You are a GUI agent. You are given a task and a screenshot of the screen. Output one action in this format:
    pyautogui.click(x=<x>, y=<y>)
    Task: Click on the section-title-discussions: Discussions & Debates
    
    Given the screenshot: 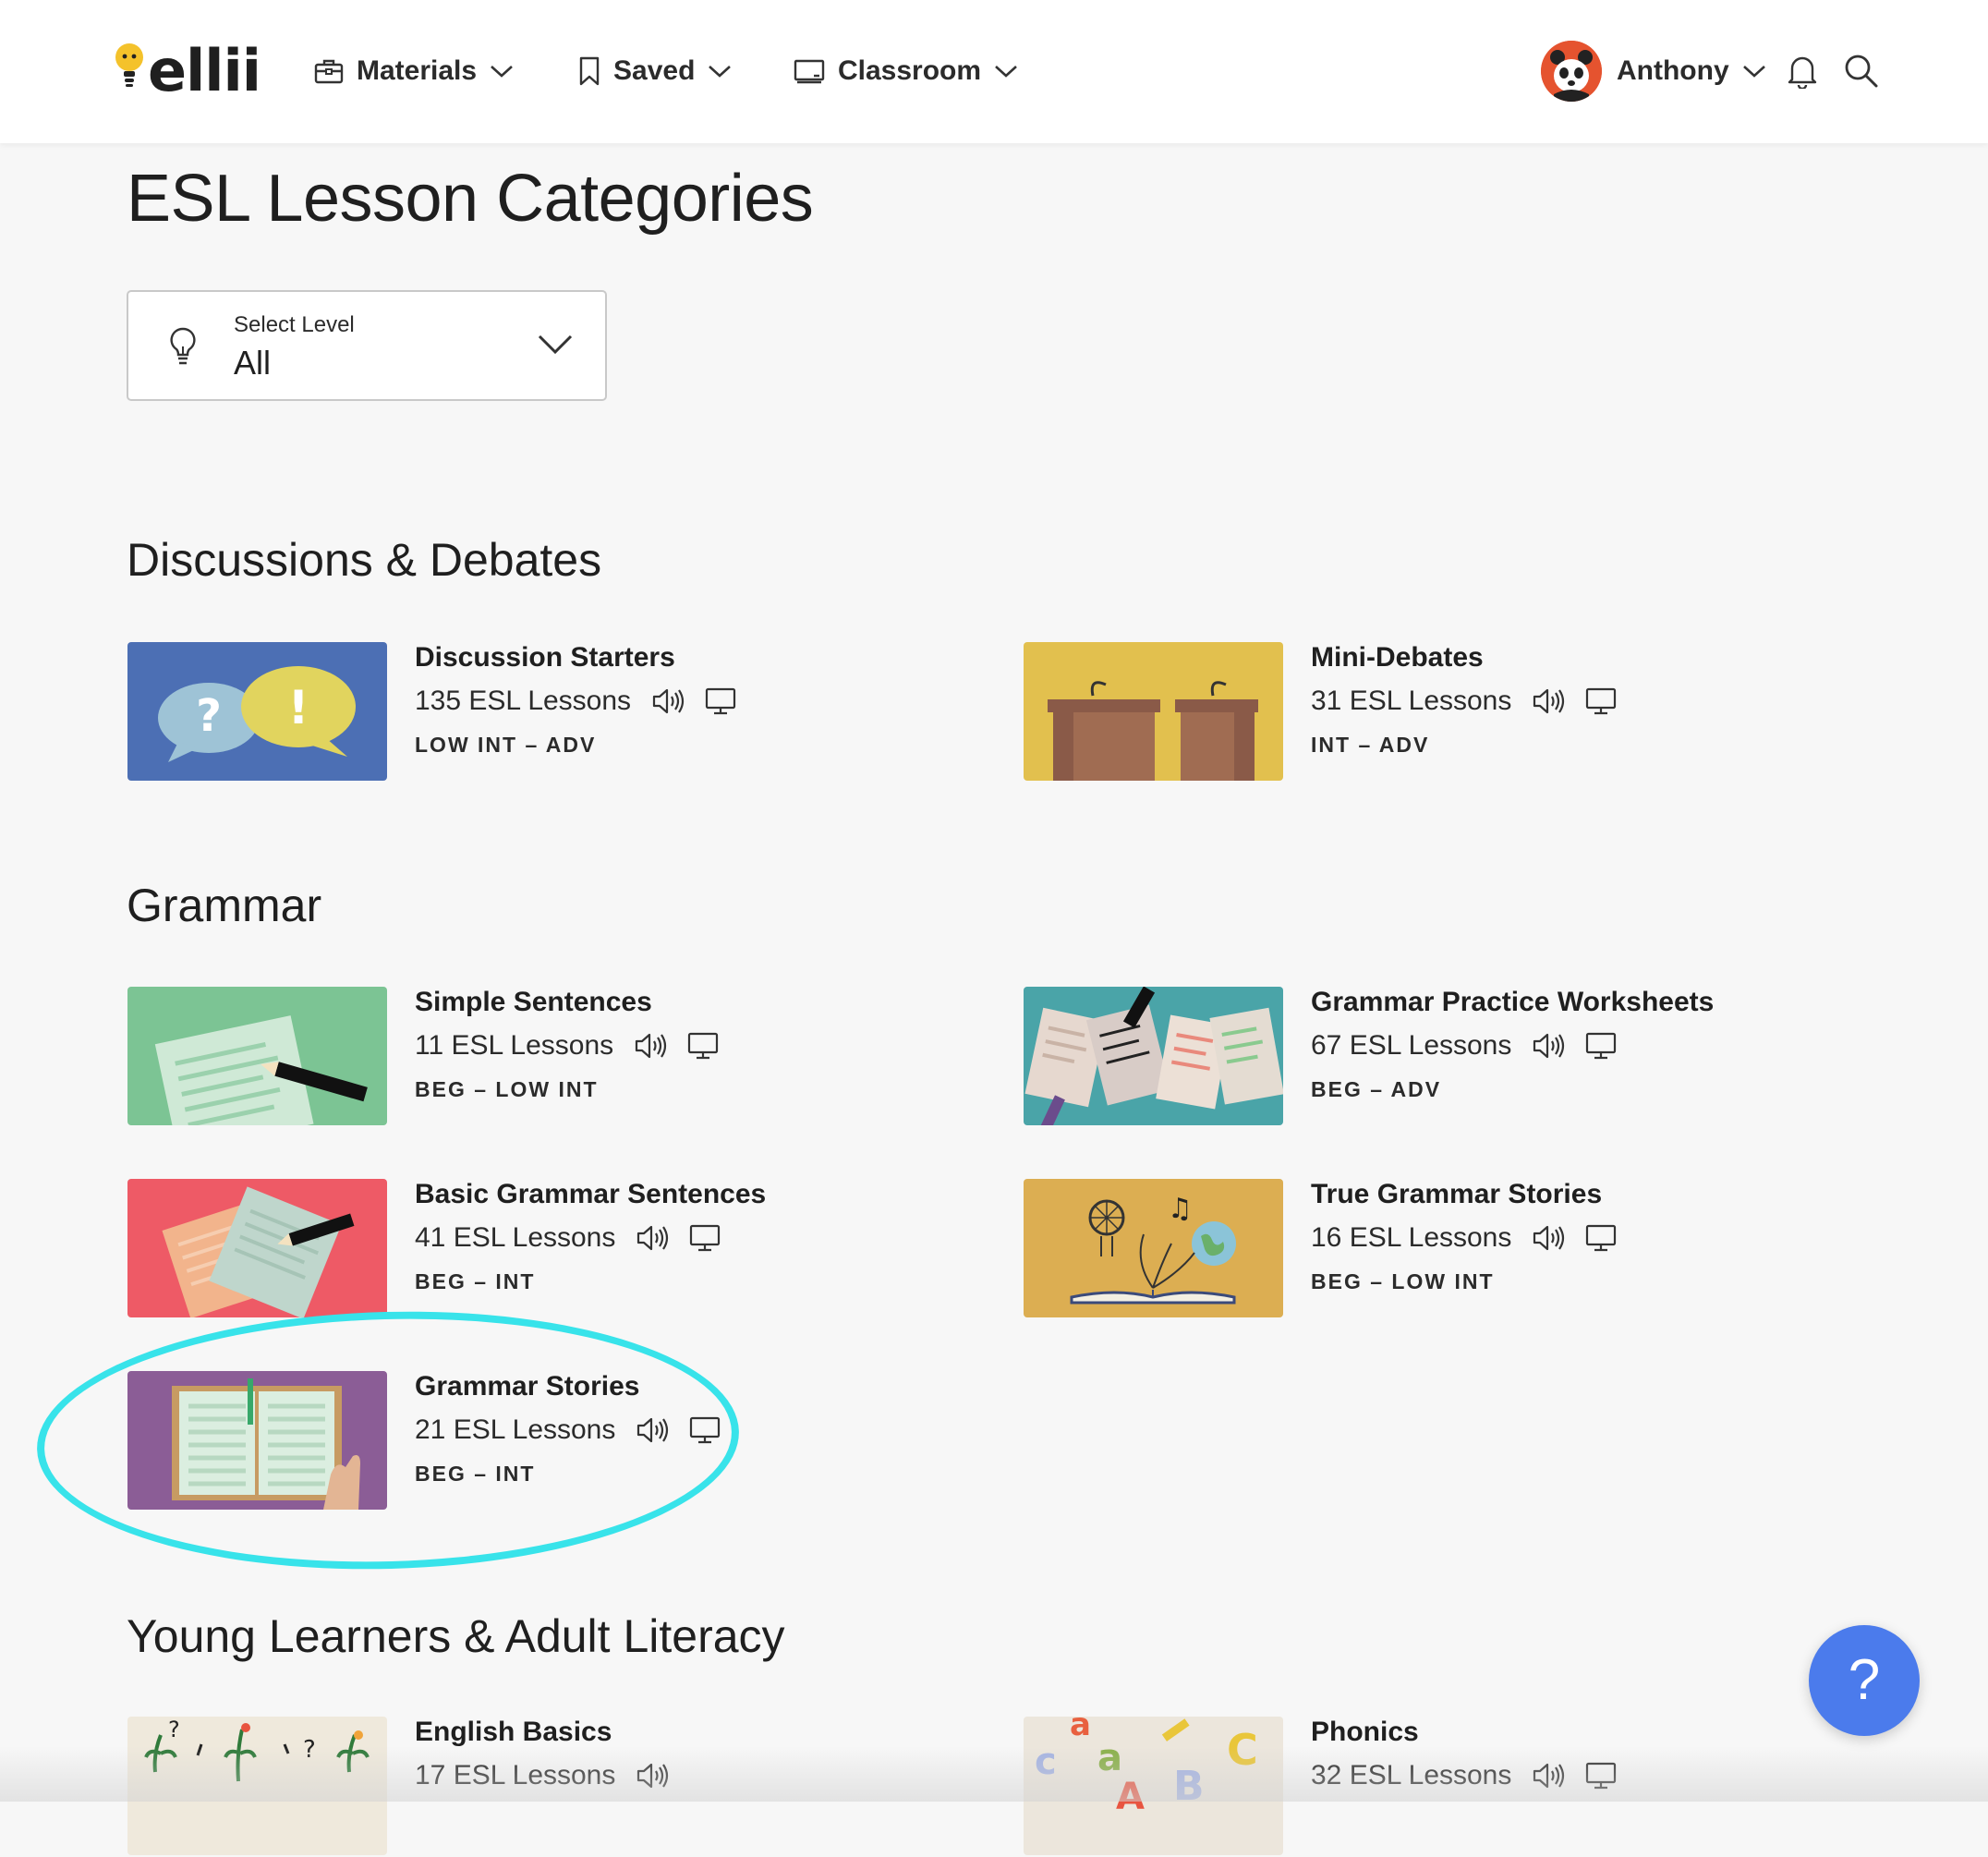 What is the action you would take?
    pyautogui.click(x=364, y=560)
    